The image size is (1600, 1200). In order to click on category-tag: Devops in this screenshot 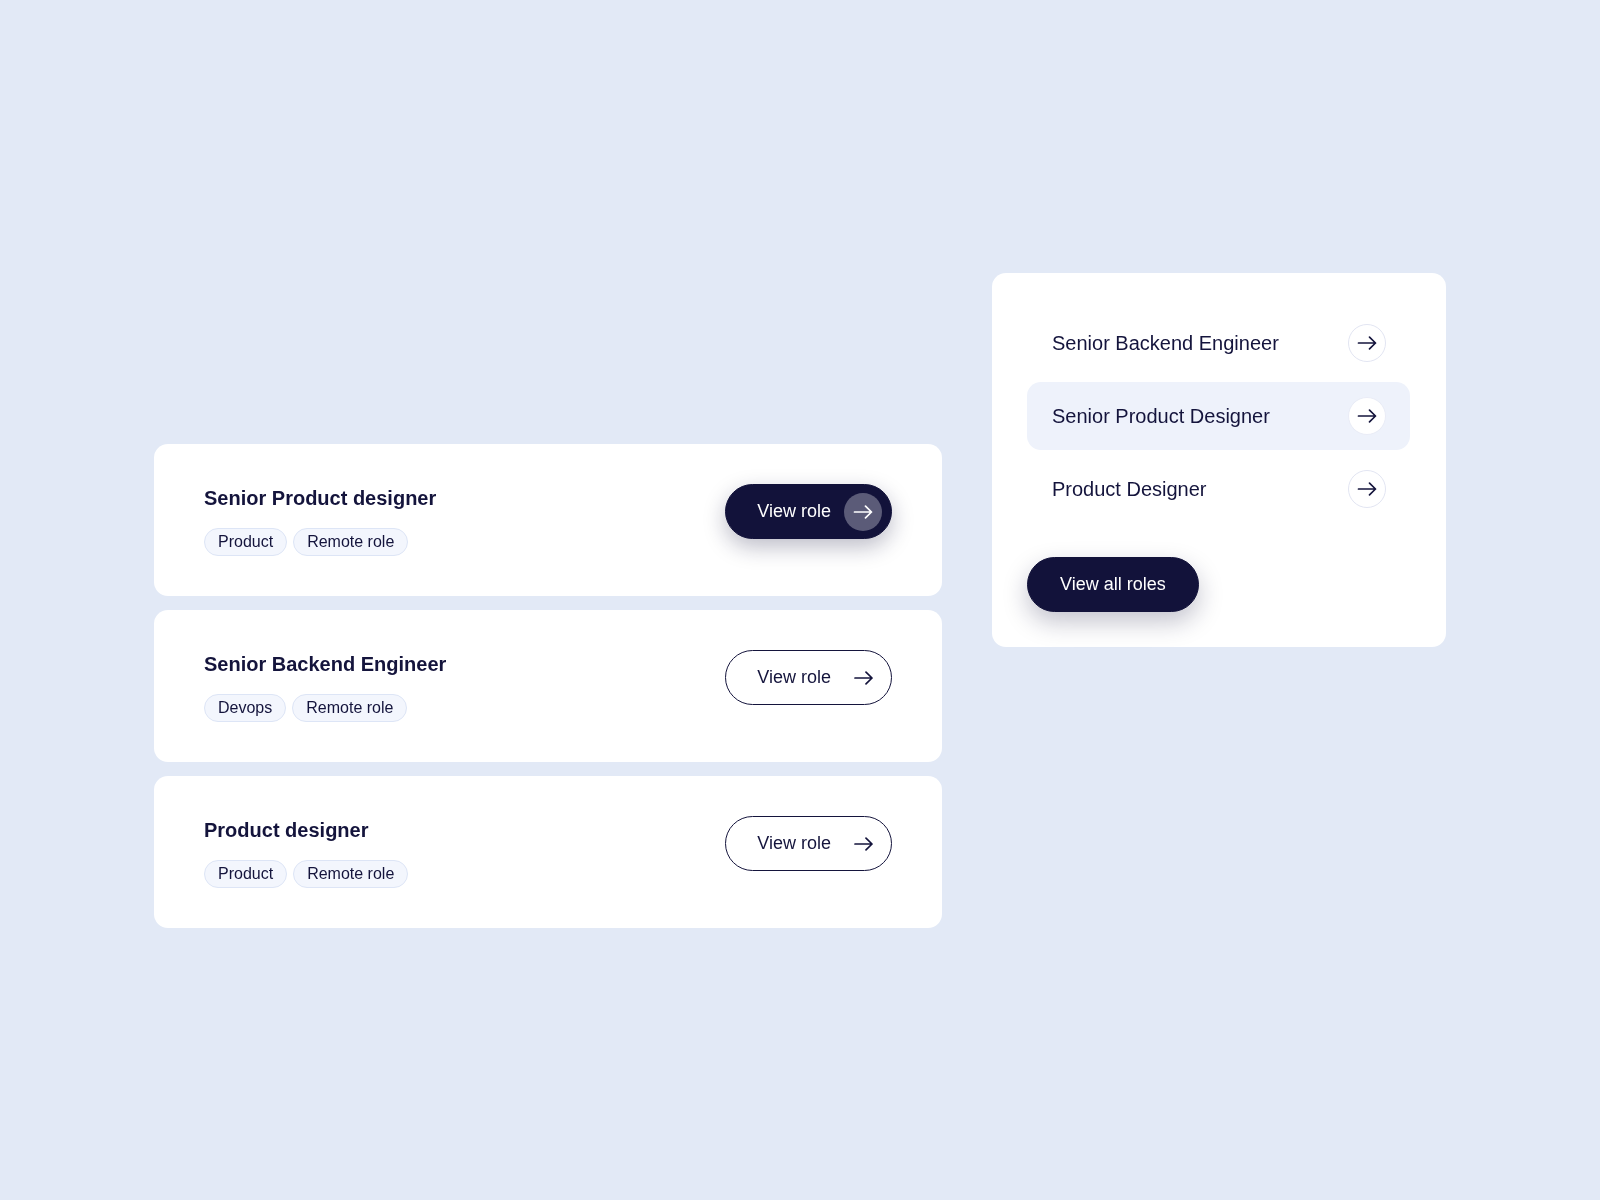, I will do `click(245, 708)`.